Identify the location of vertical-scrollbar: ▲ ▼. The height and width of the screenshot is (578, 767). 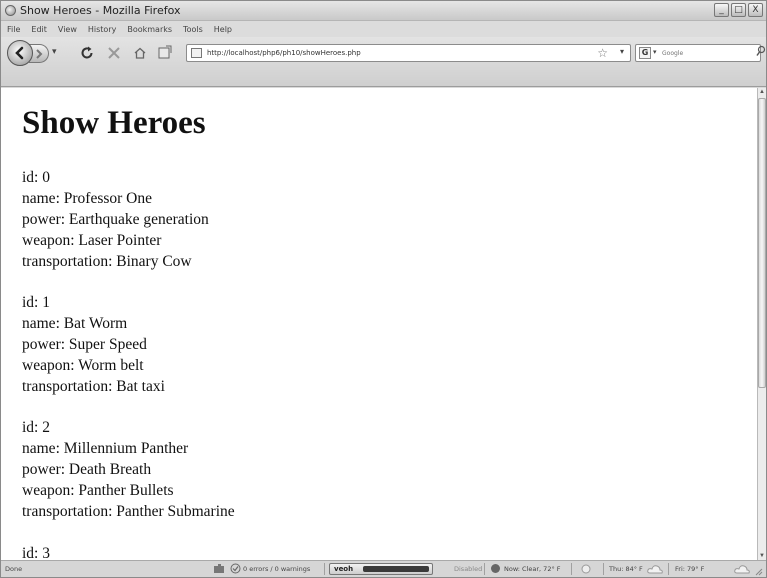
(761, 324).